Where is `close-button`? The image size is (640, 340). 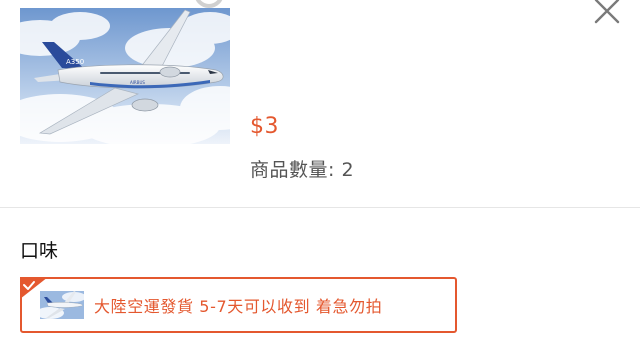
close-button is located at coordinates (607, 12).